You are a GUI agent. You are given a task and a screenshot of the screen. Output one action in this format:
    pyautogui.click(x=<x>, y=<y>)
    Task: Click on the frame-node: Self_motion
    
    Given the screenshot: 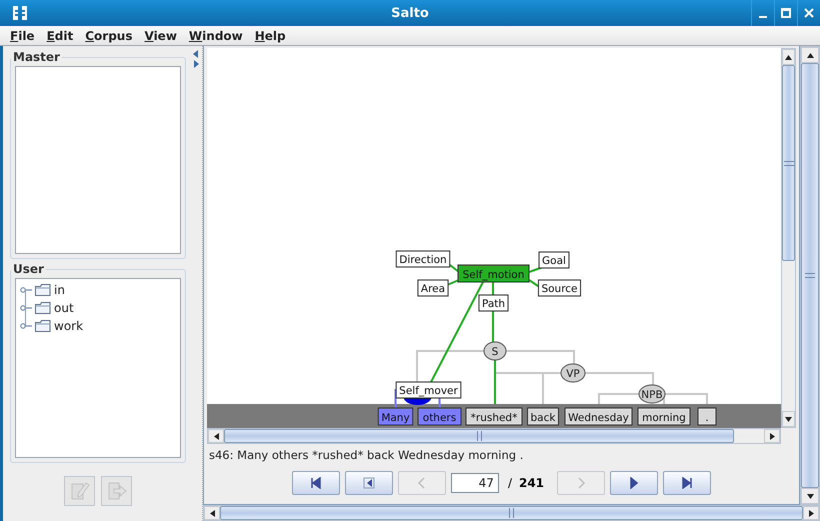 What is the action you would take?
    pyautogui.click(x=494, y=273)
    